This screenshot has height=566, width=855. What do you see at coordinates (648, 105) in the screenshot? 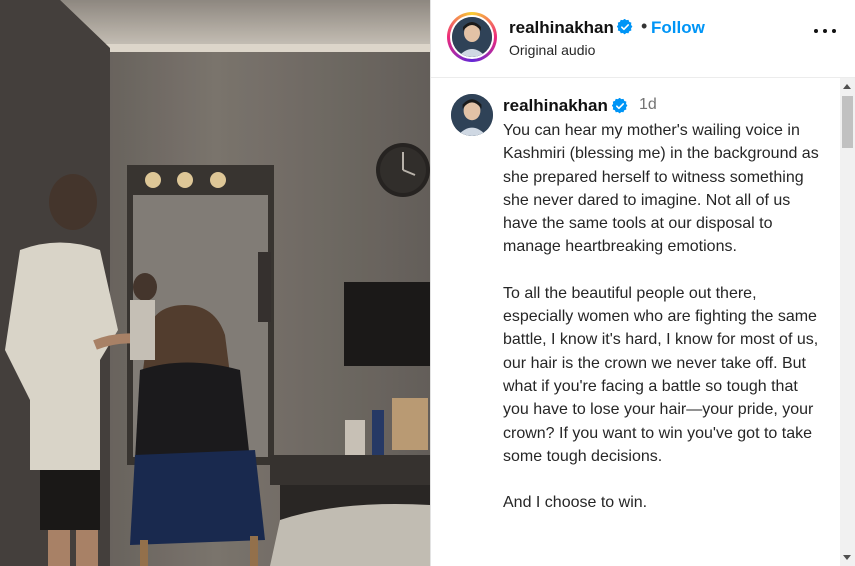
I see `caption-timestamp: 1d` at bounding box center [648, 105].